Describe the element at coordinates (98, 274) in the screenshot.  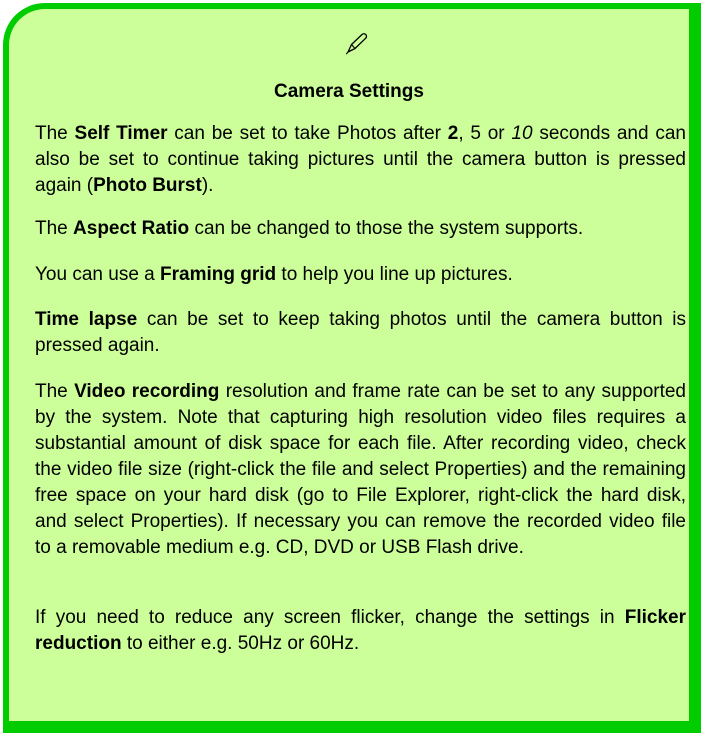
I see `text-segment: You can use a` at that location.